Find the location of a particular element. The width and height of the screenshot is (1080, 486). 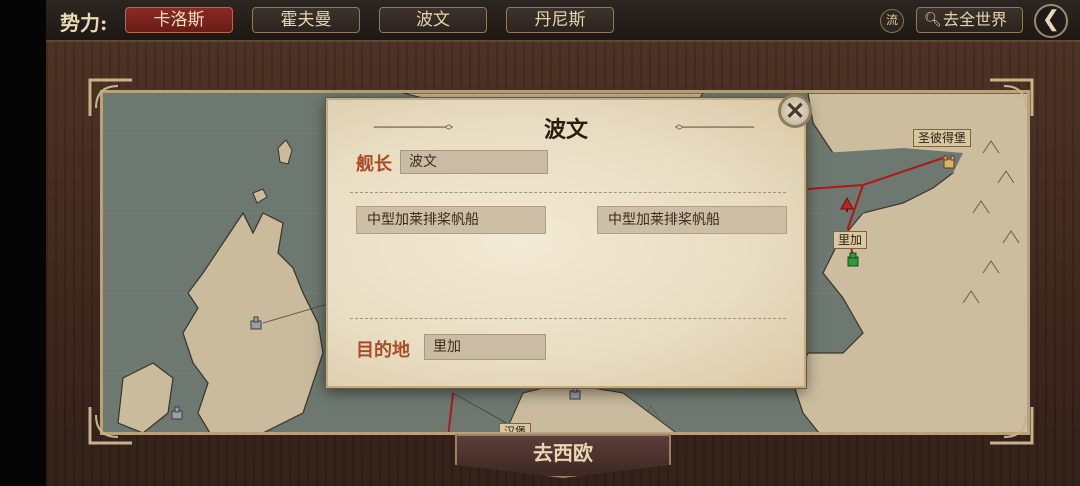

dialog-title: 波文 is located at coordinates (565, 130).